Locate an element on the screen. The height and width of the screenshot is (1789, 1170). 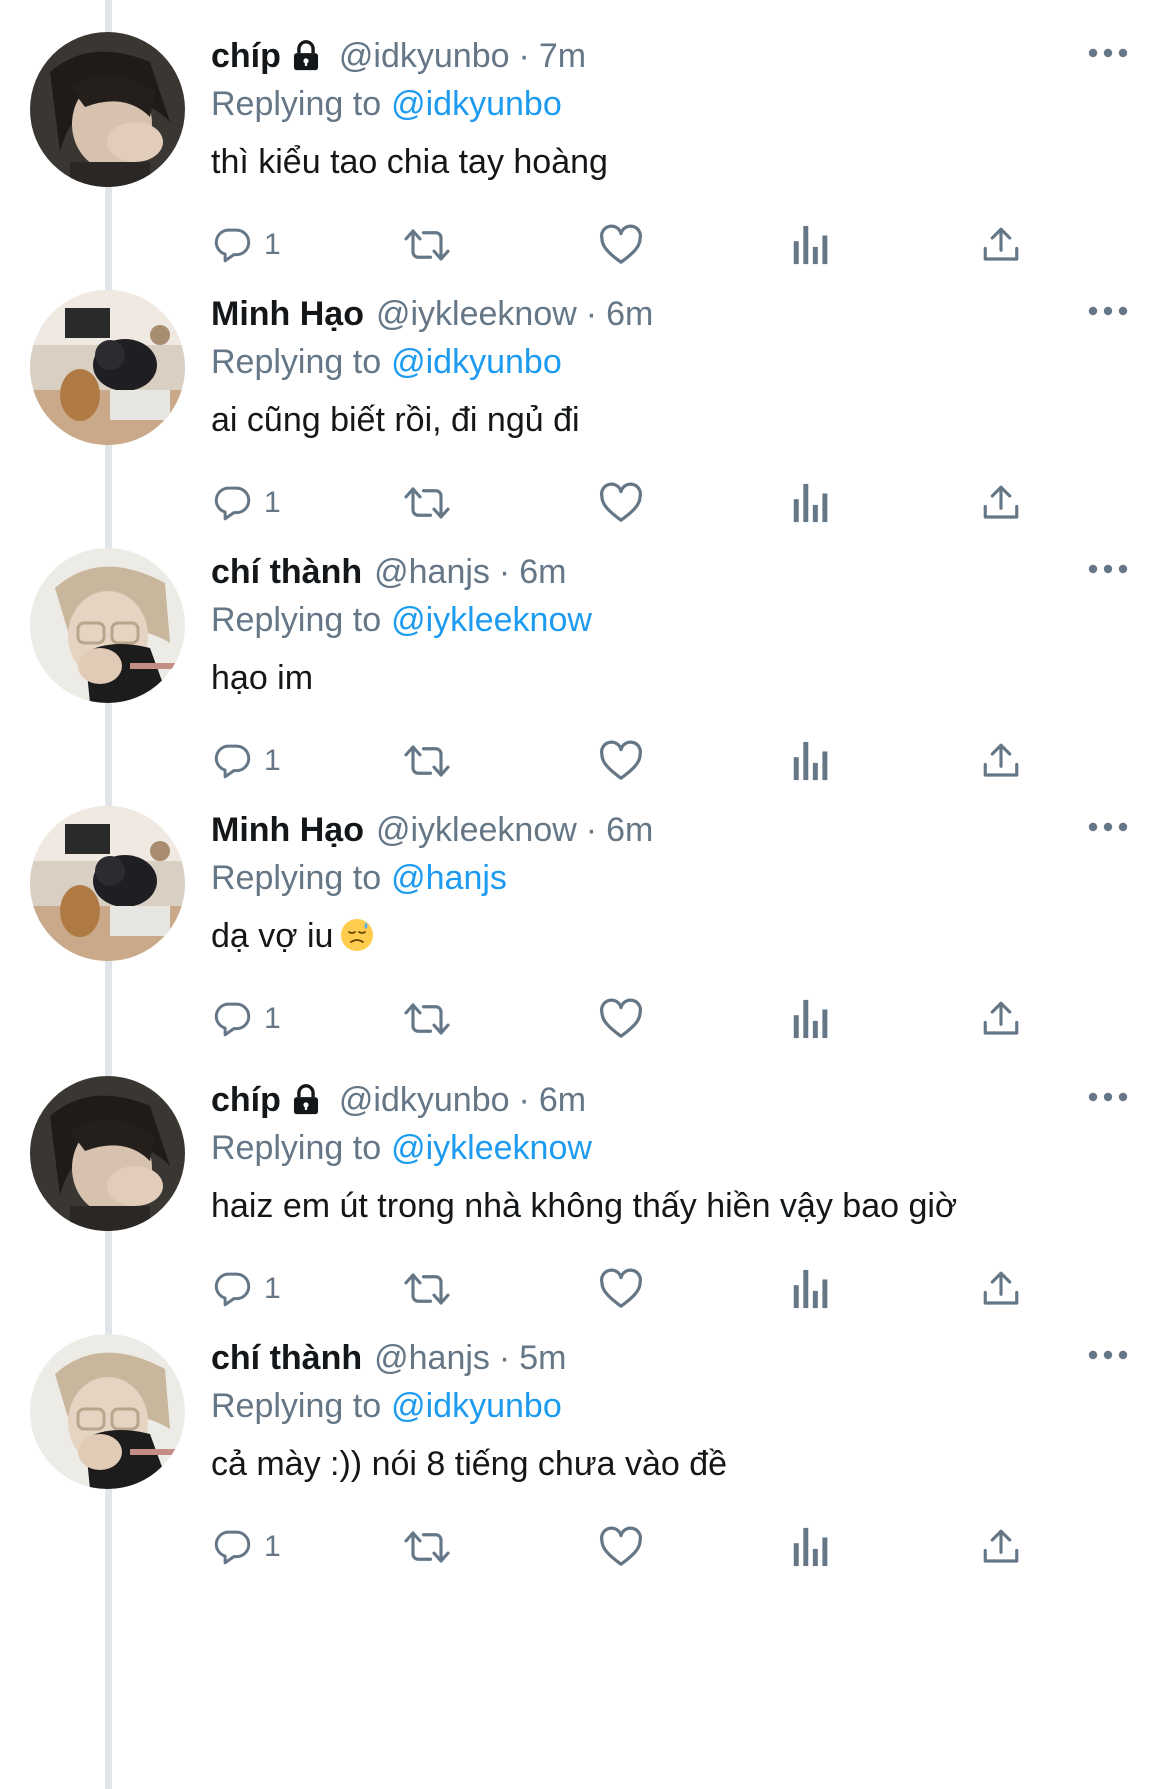
bar-chart-icon is located at coordinates (810, 1547).